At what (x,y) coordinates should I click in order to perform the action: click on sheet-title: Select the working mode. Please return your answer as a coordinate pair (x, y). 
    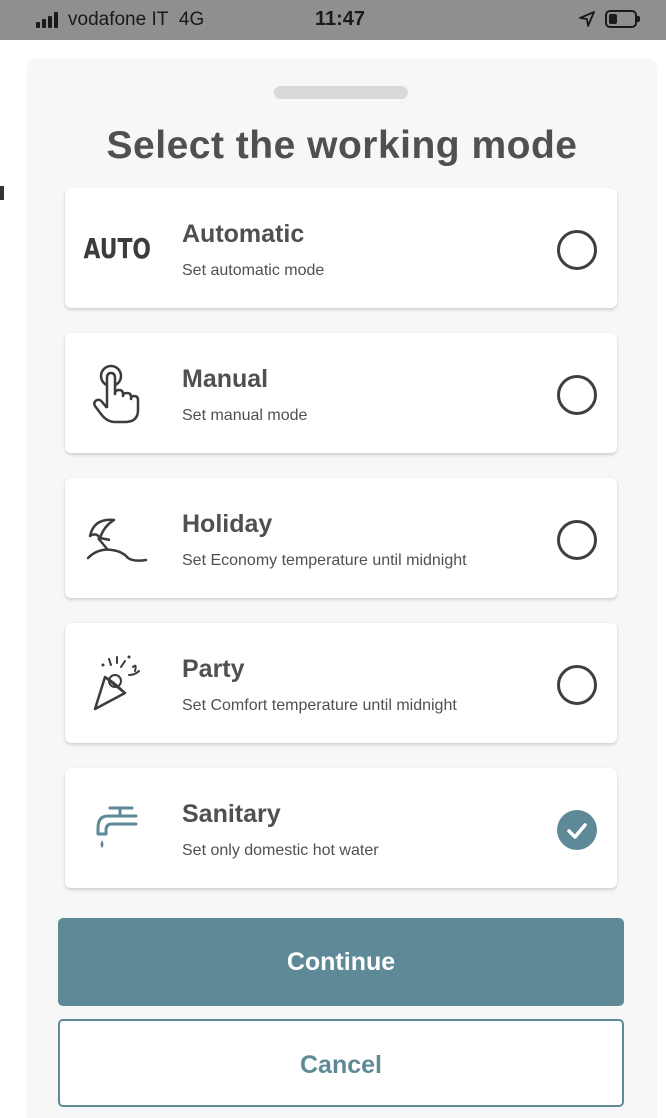
    Looking at the image, I should click on (342, 145).